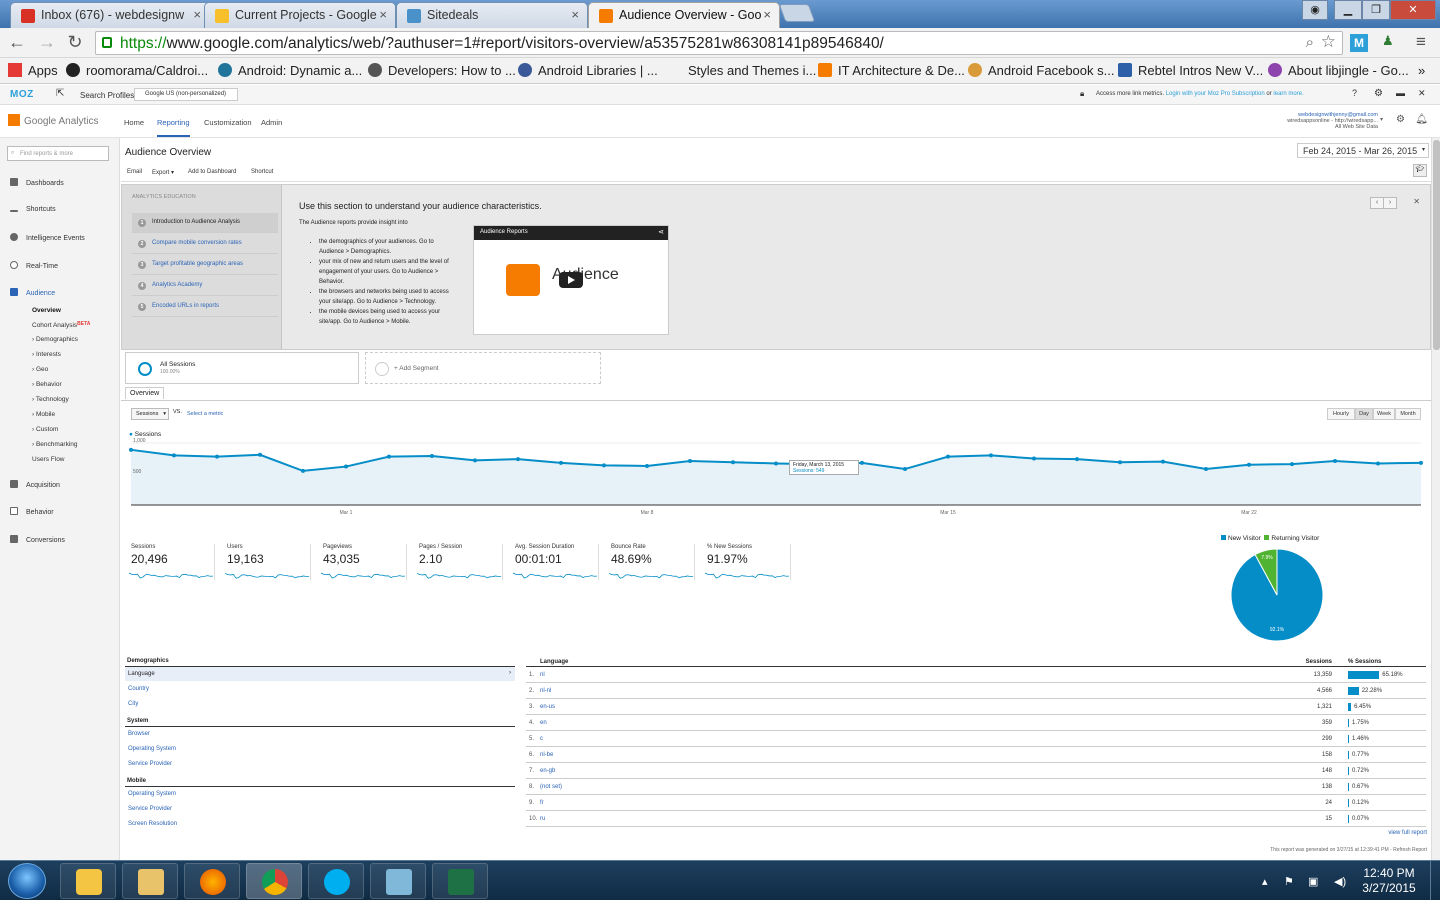 Image resolution: width=1440 pixels, height=900 pixels. What do you see at coordinates (546, 755) in the screenshot?
I see `language-link: nl-be` at bounding box center [546, 755].